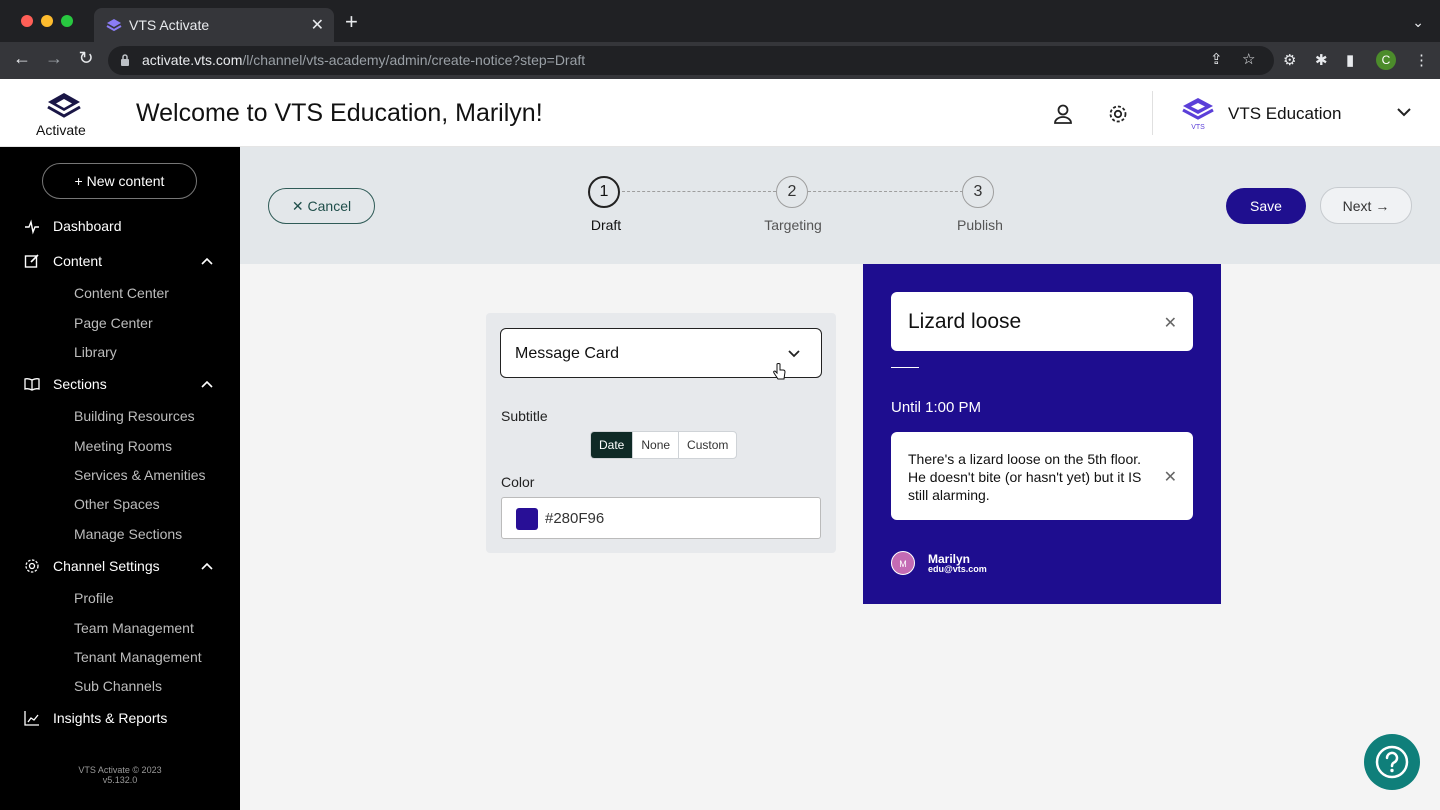 This screenshot has height=810, width=1440. What do you see at coordinates (1366, 205) in the screenshot?
I see `next-button: Next →` at bounding box center [1366, 205].